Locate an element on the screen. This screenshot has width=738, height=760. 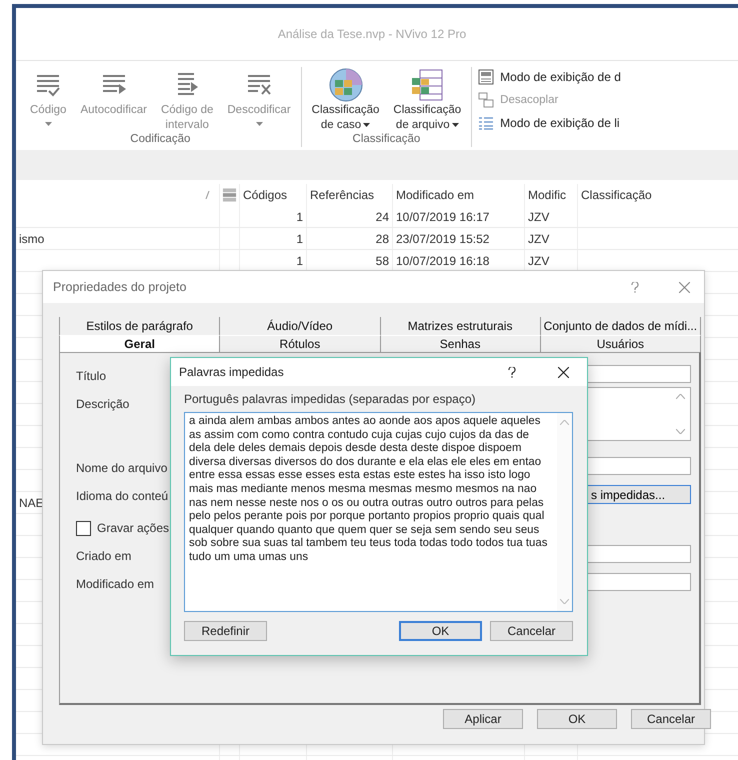
text-area is located at coordinates (378, 512).